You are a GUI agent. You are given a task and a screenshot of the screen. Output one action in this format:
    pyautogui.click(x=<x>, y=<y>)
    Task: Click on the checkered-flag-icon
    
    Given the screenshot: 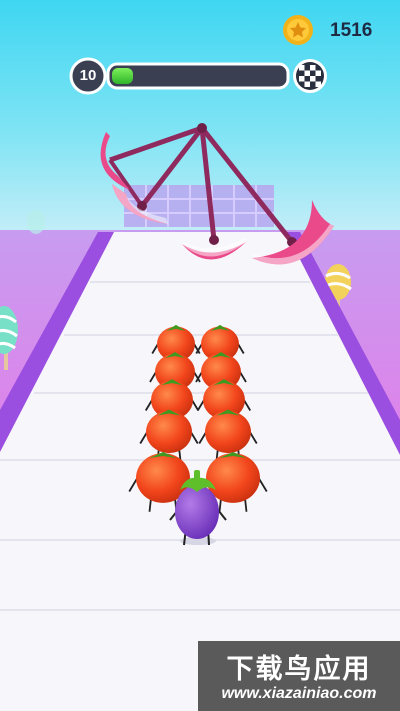 What is the action you would take?
    pyautogui.click(x=310, y=76)
    